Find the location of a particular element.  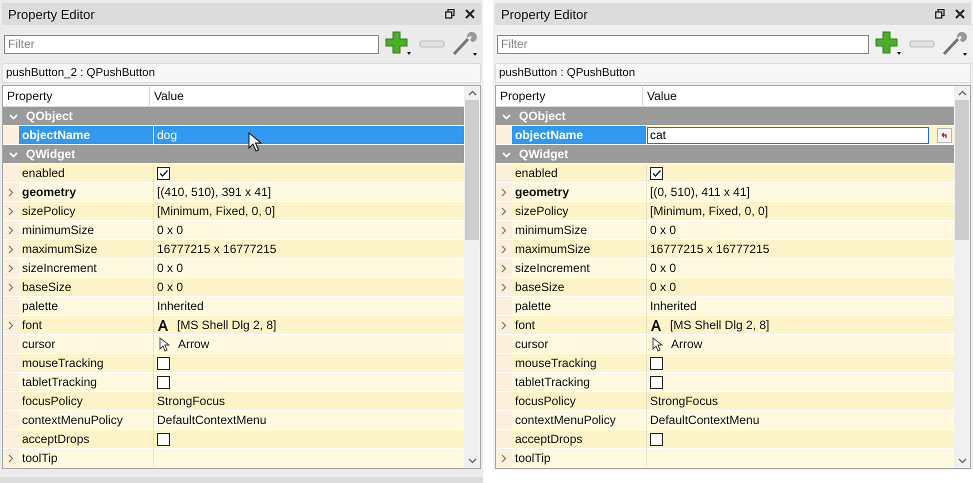

property-row: objectName cat is located at coordinates (725, 135).